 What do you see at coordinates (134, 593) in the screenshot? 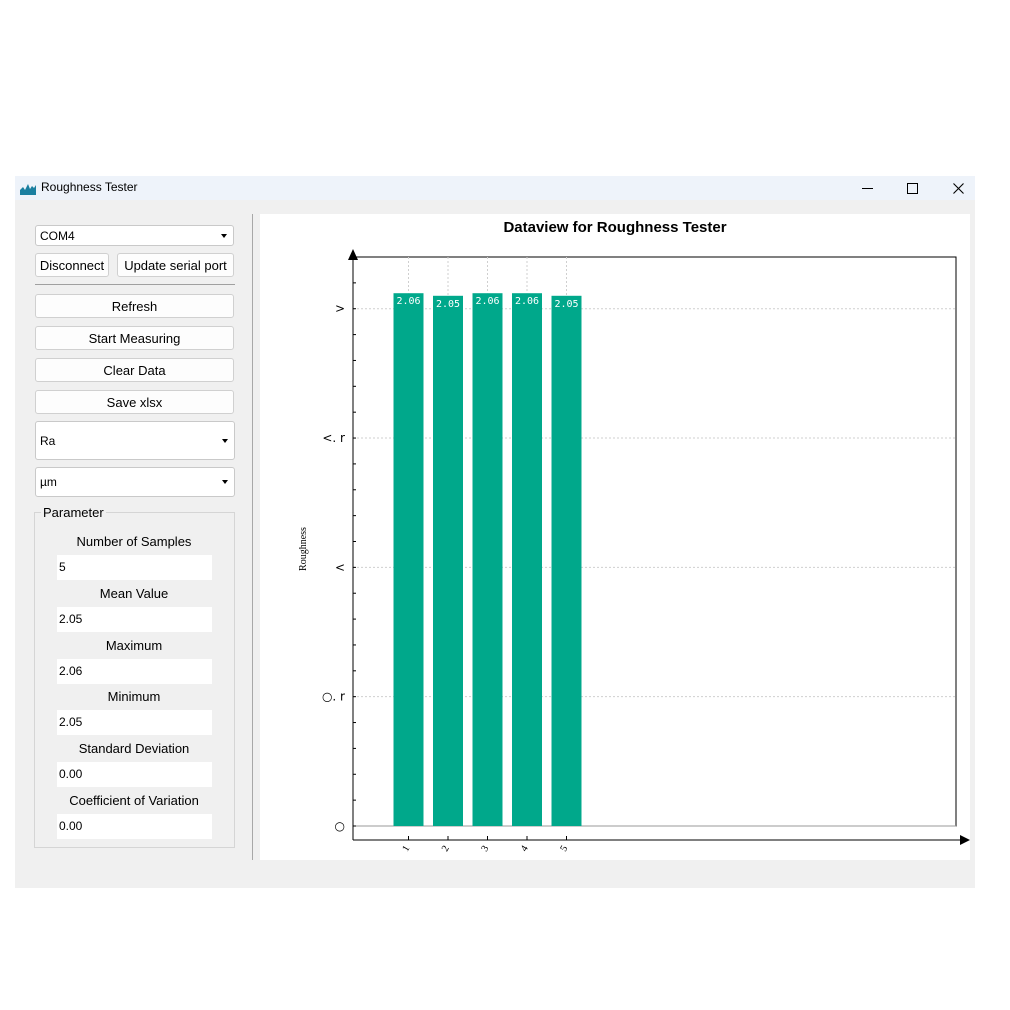
I see `mean-label: Mean Value` at bounding box center [134, 593].